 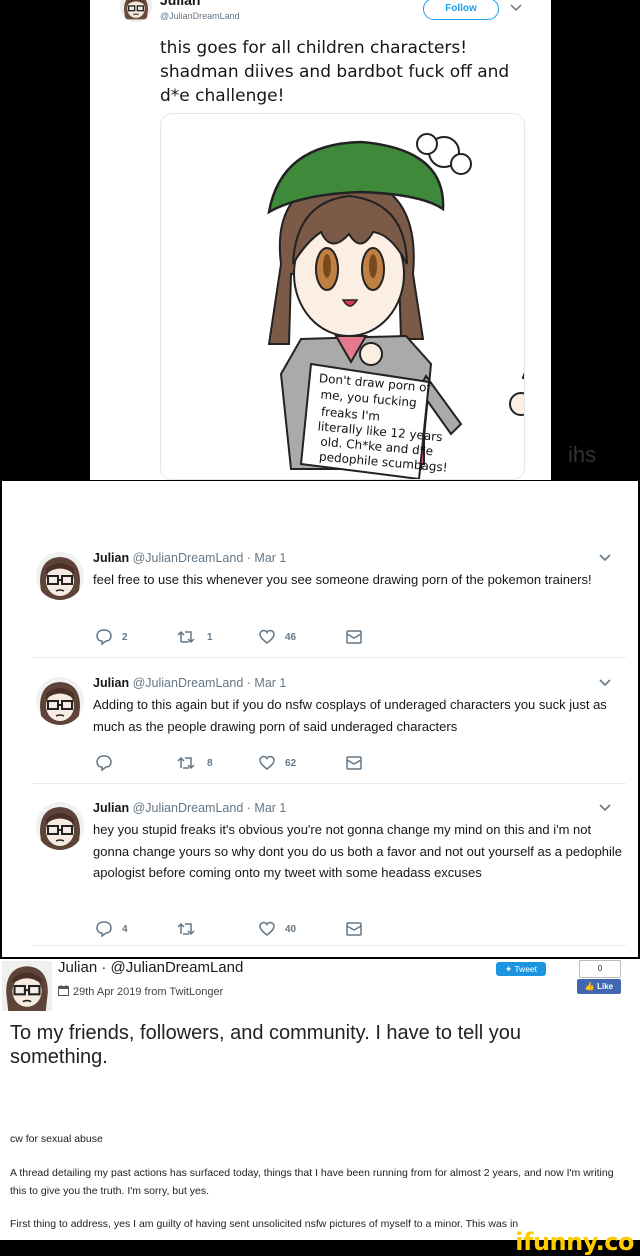 I want to click on post-date-row: 29th Apr 2019 from TwitLonger, so click(x=140, y=992).